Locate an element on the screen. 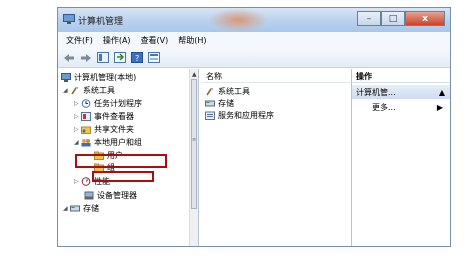  menu-file: 文件(F) is located at coordinates (79, 40).